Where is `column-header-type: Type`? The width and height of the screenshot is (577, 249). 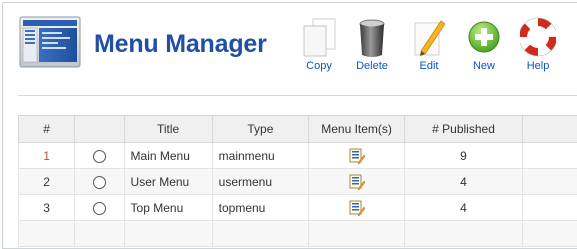
column-header-type: Type is located at coordinates (260, 129).